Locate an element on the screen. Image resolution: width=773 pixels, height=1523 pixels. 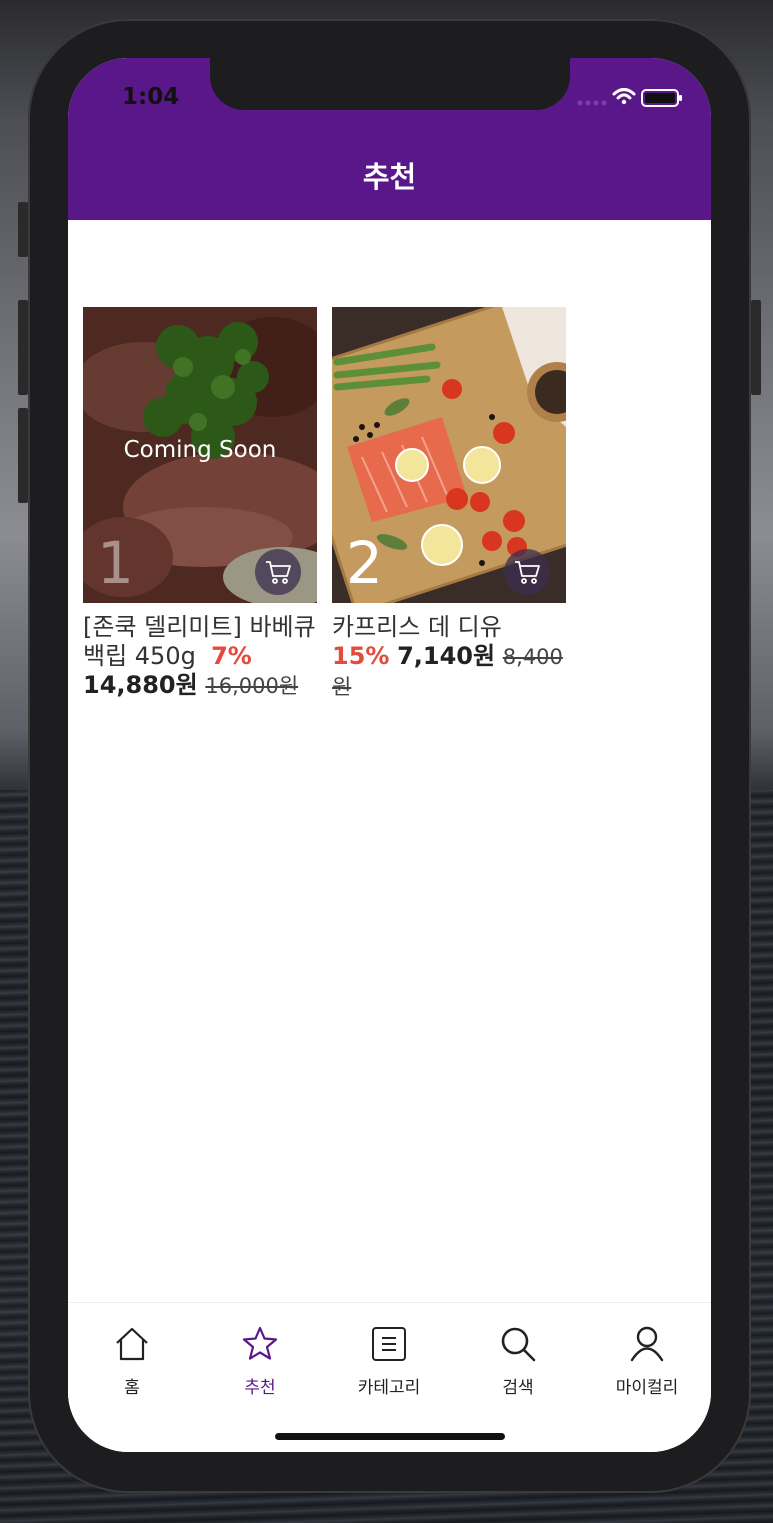
mute-switch is located at coordinates (23, 229).